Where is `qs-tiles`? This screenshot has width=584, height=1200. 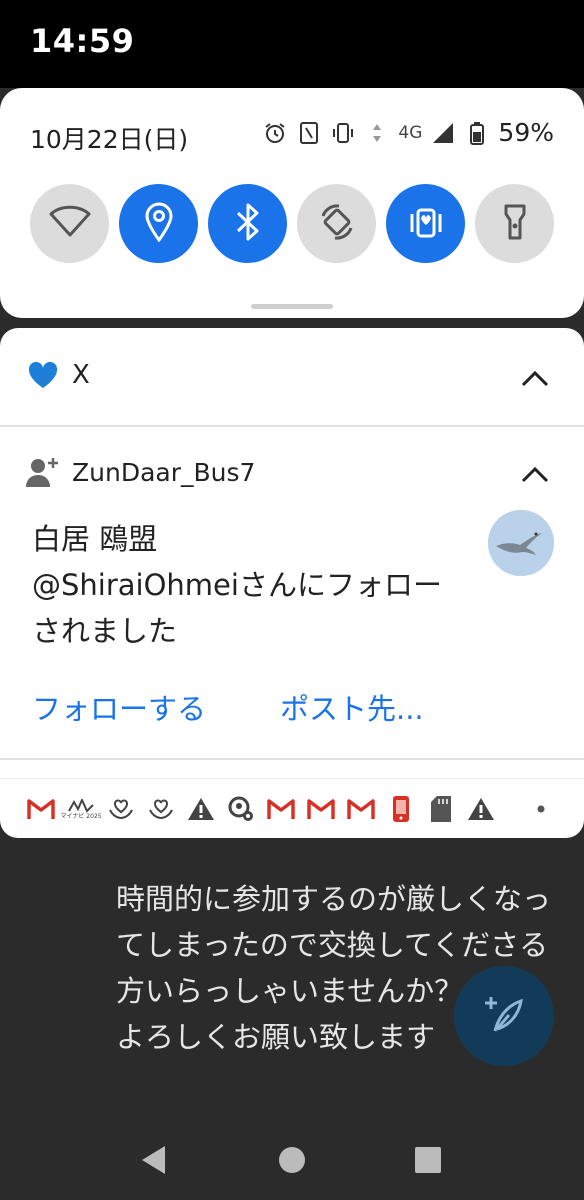
qs-tiles is located at coordinates (292, 223).